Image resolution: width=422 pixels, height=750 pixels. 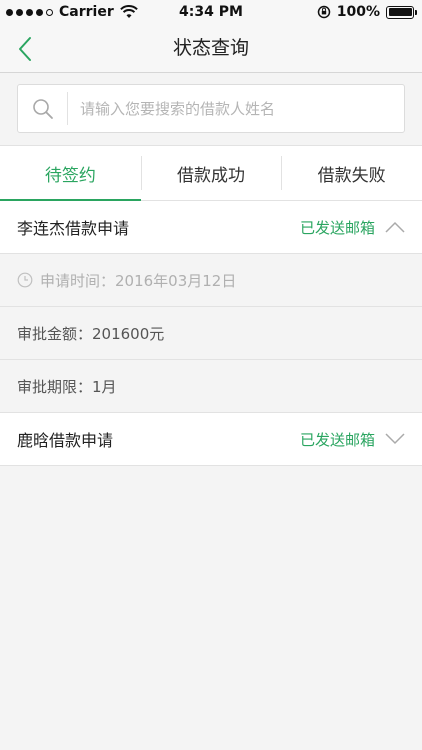 I want to click on approved-term: 审批期限：1月, so click(x=67, y=386).